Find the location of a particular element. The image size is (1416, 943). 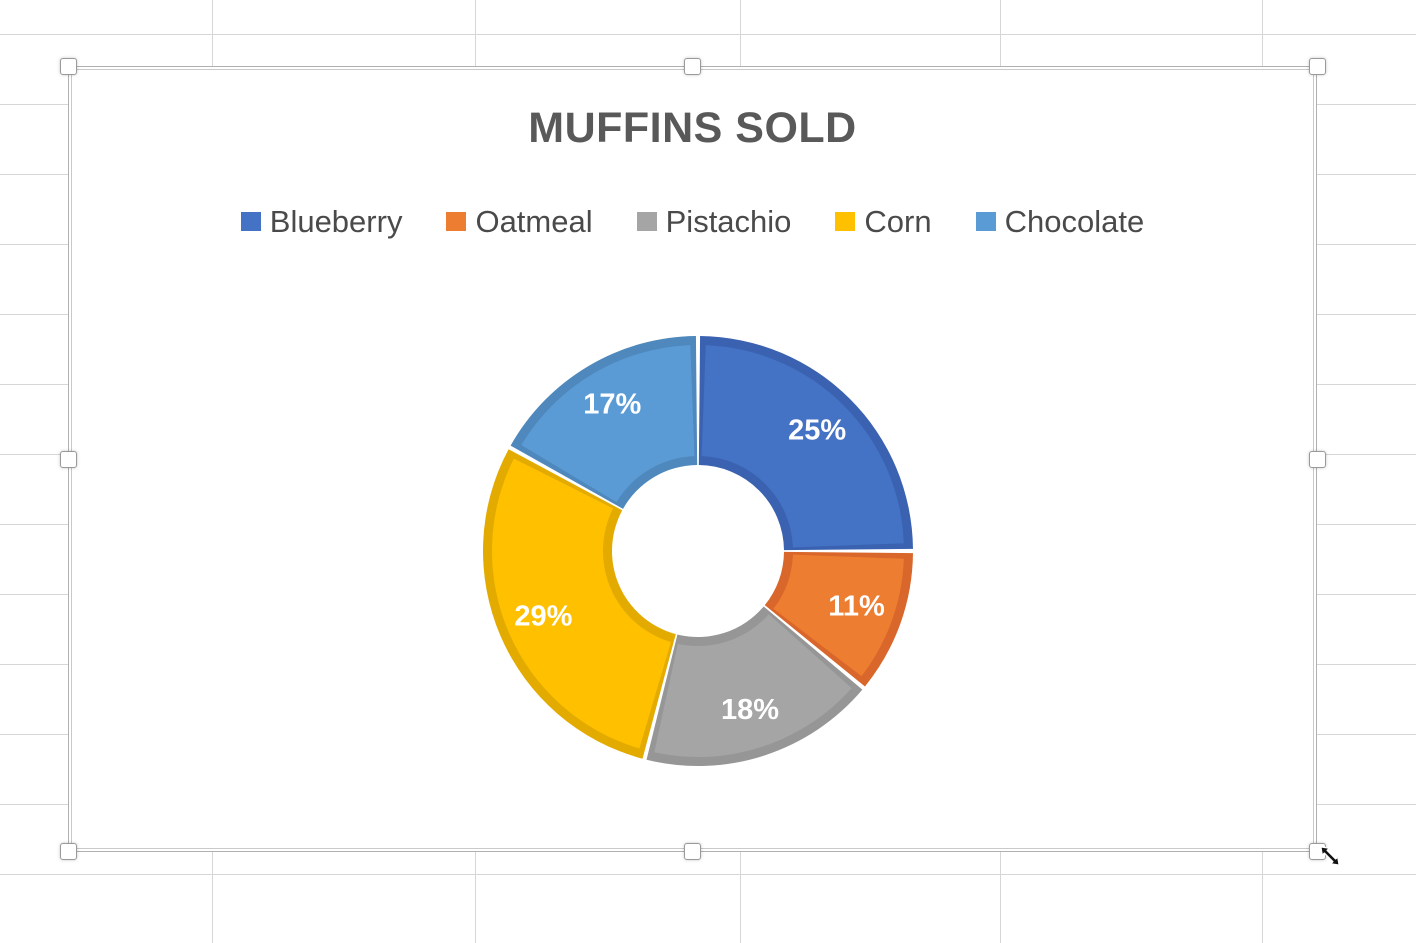

legend-item-oatmeal: Oatmeal is located at coordinates (519, 221).